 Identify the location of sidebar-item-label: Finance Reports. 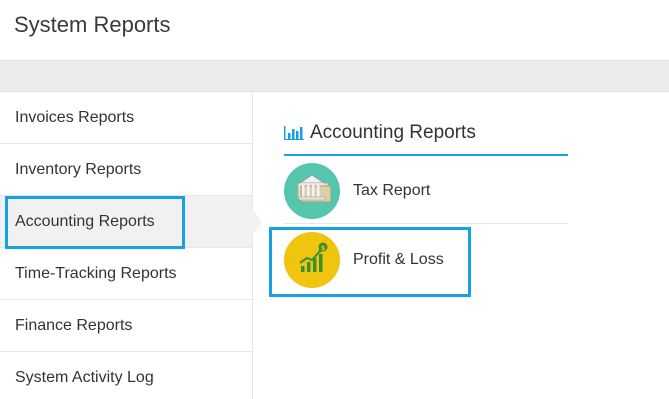
(74, 325).